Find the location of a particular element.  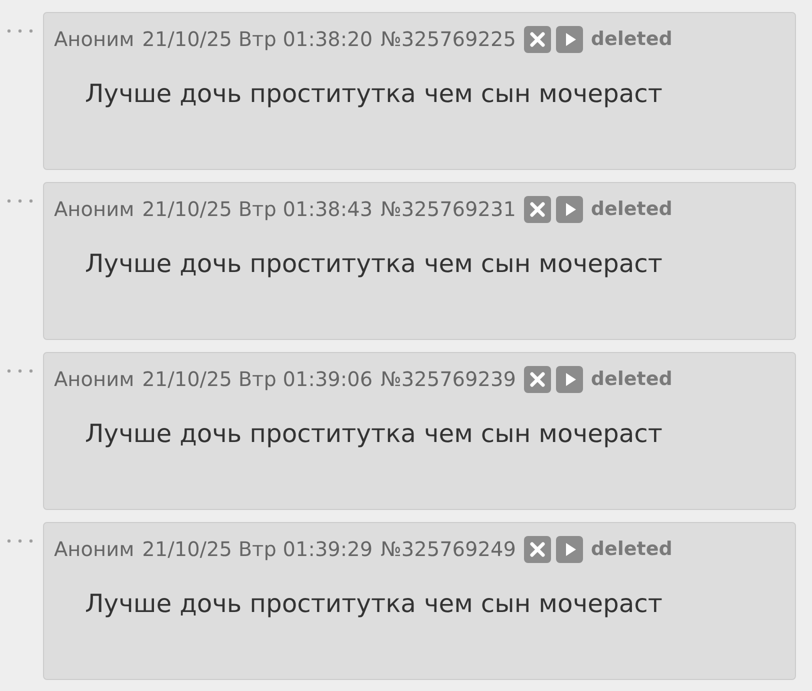

post-date: 21/10/25 Втр 01:39:29 is located at coordinates (257, 549).